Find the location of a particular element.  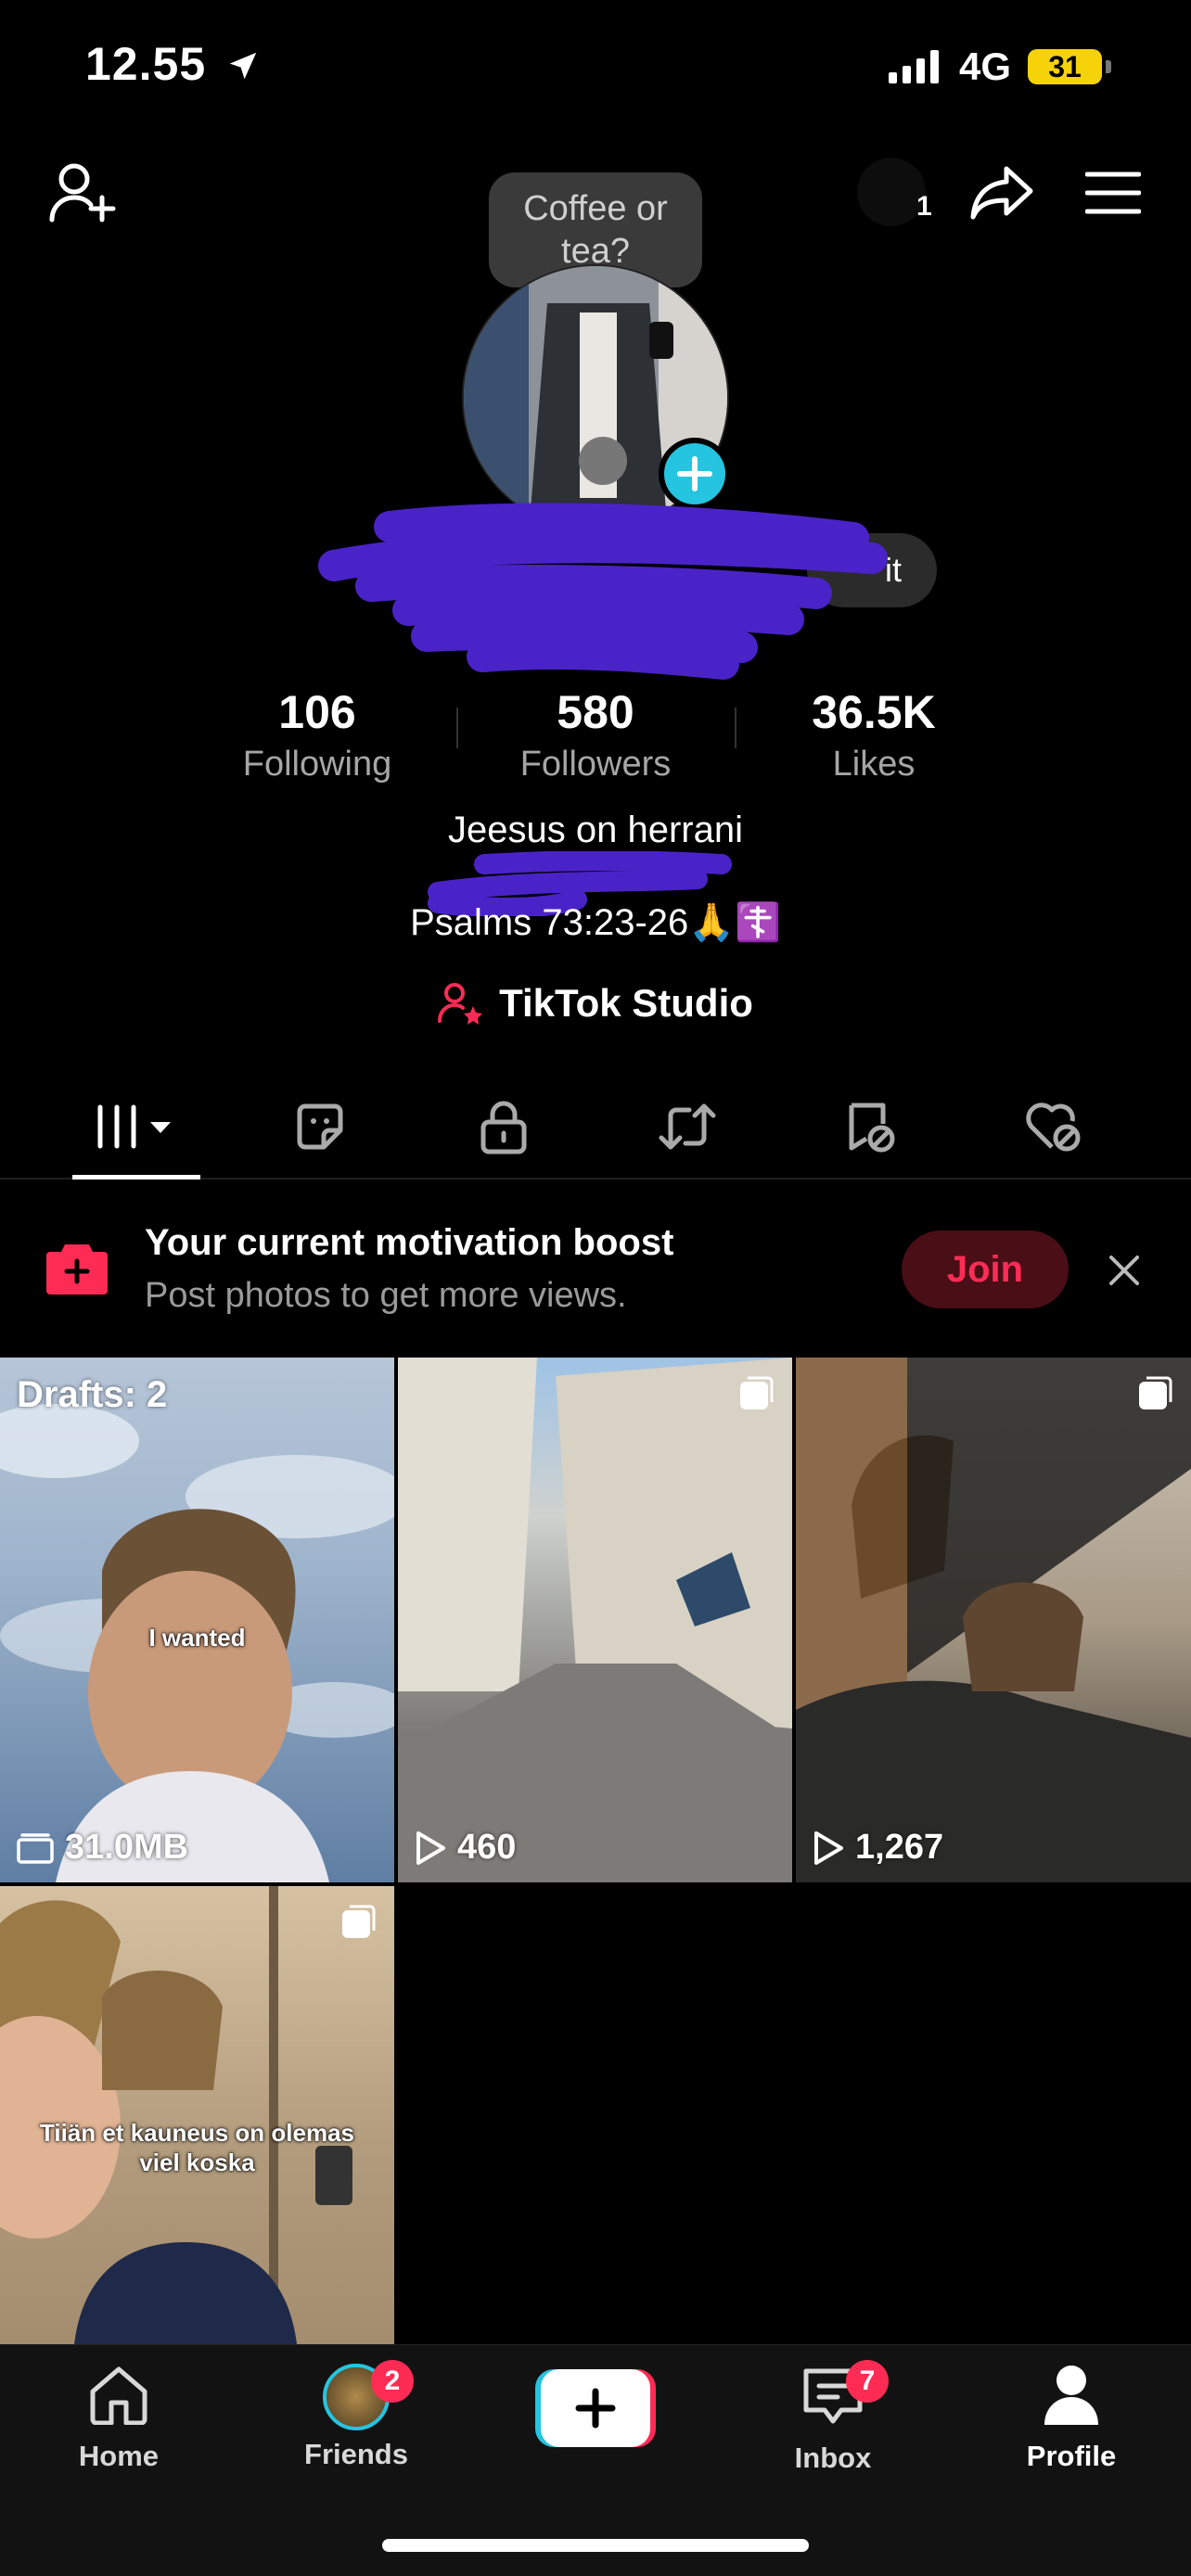

stat-following: 106 Following is located at coordinates (317, 733).